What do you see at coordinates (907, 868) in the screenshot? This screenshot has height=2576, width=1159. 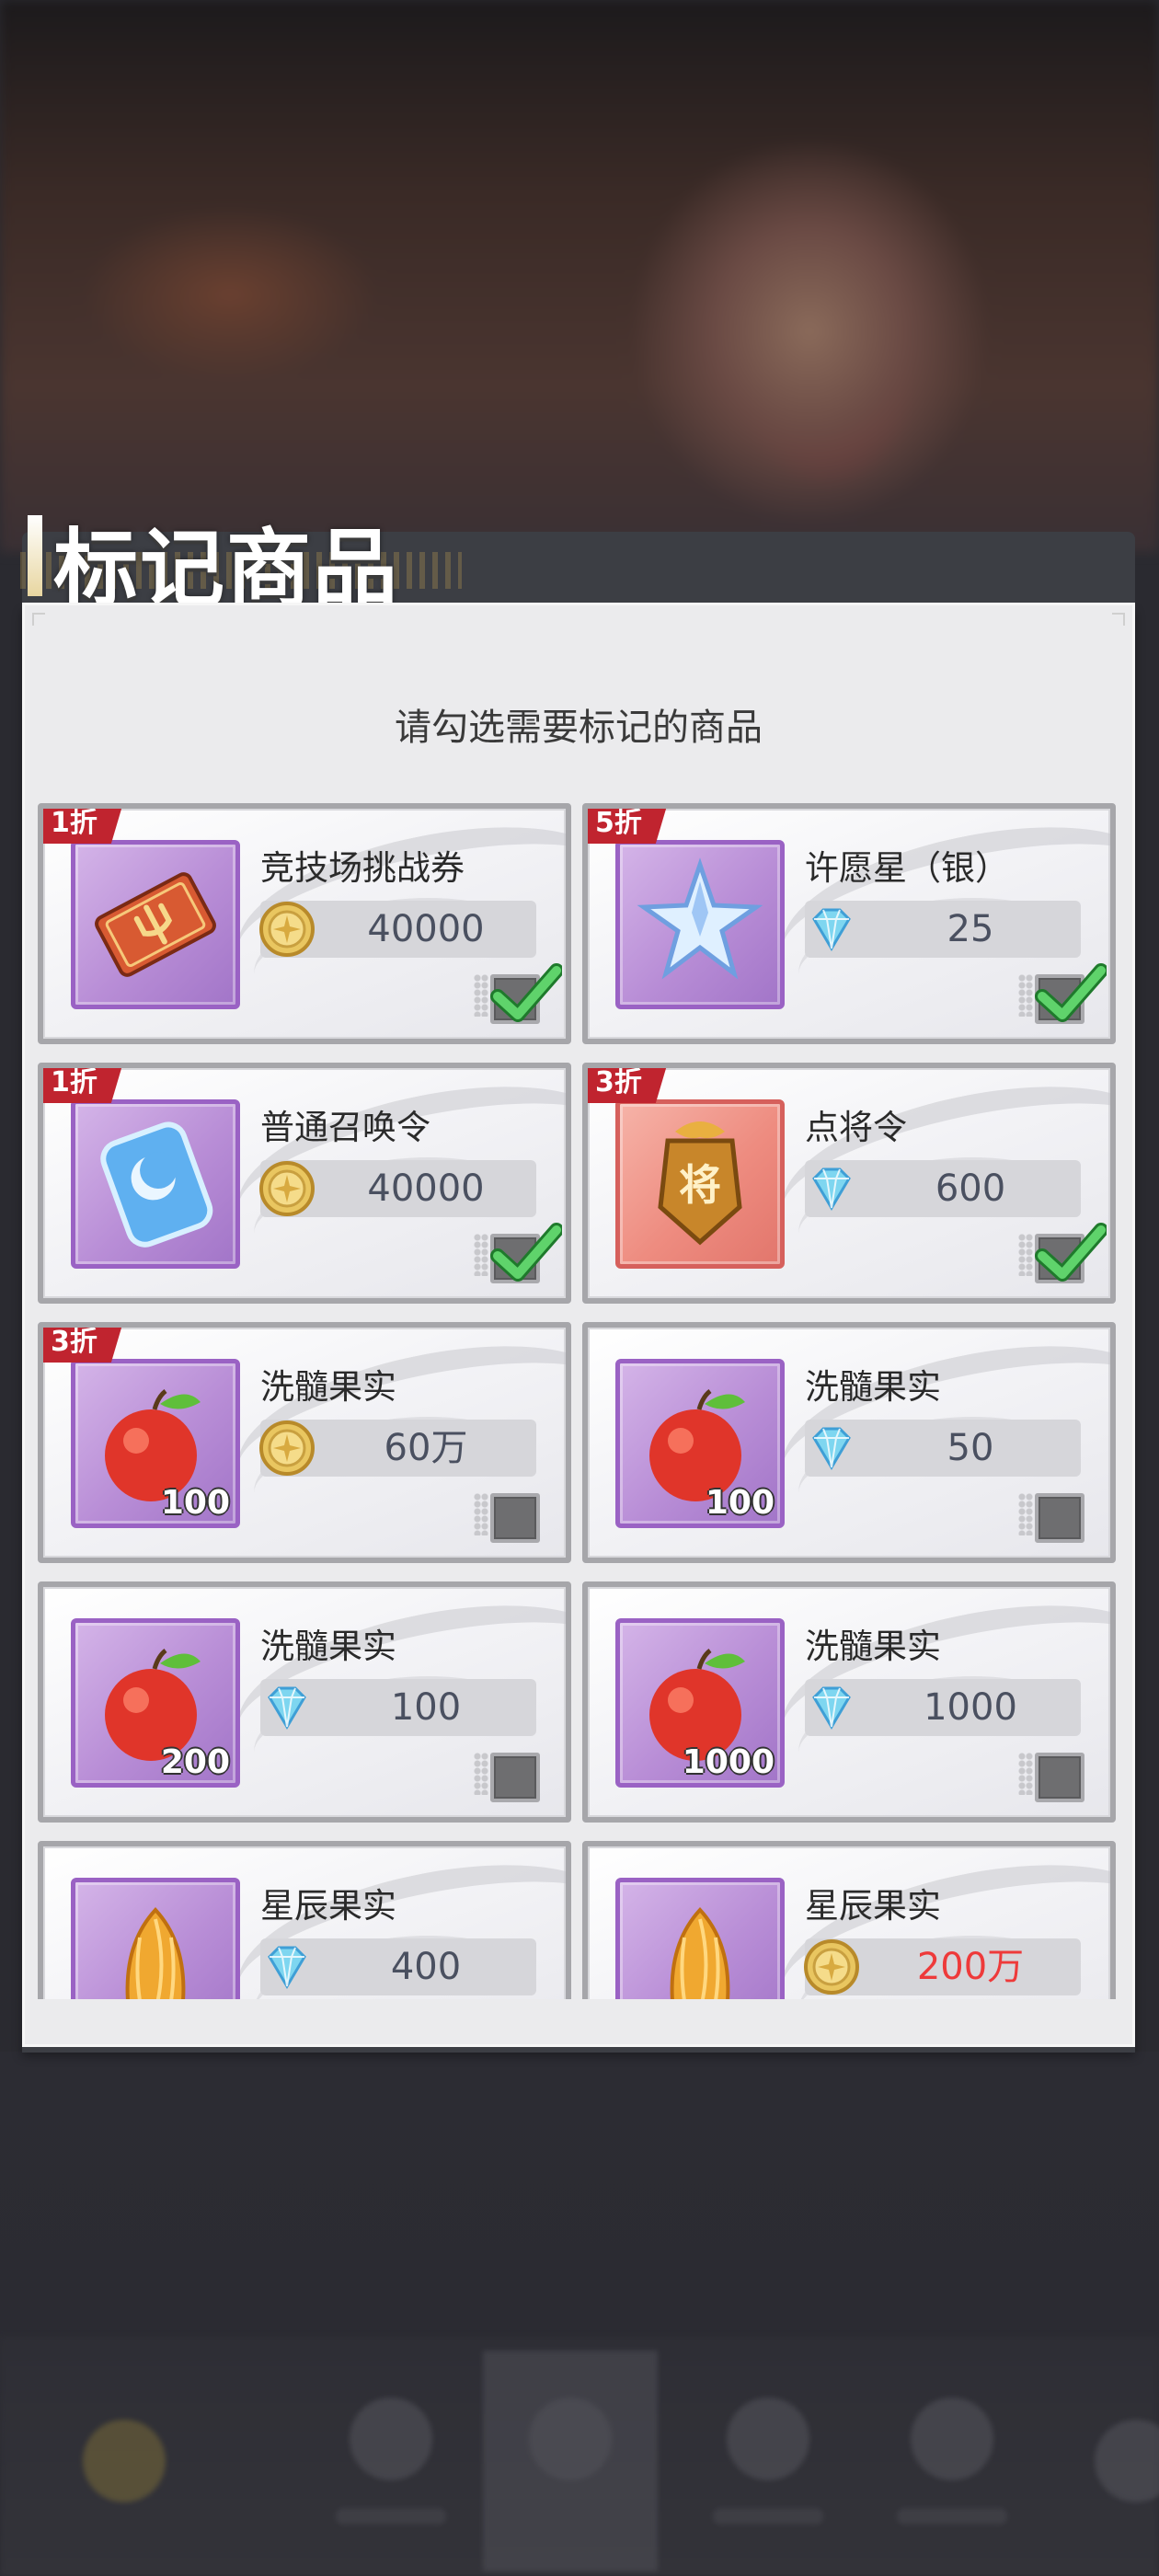 I see `item-name: 许愿星（银）` at bounding box center [907, 868].